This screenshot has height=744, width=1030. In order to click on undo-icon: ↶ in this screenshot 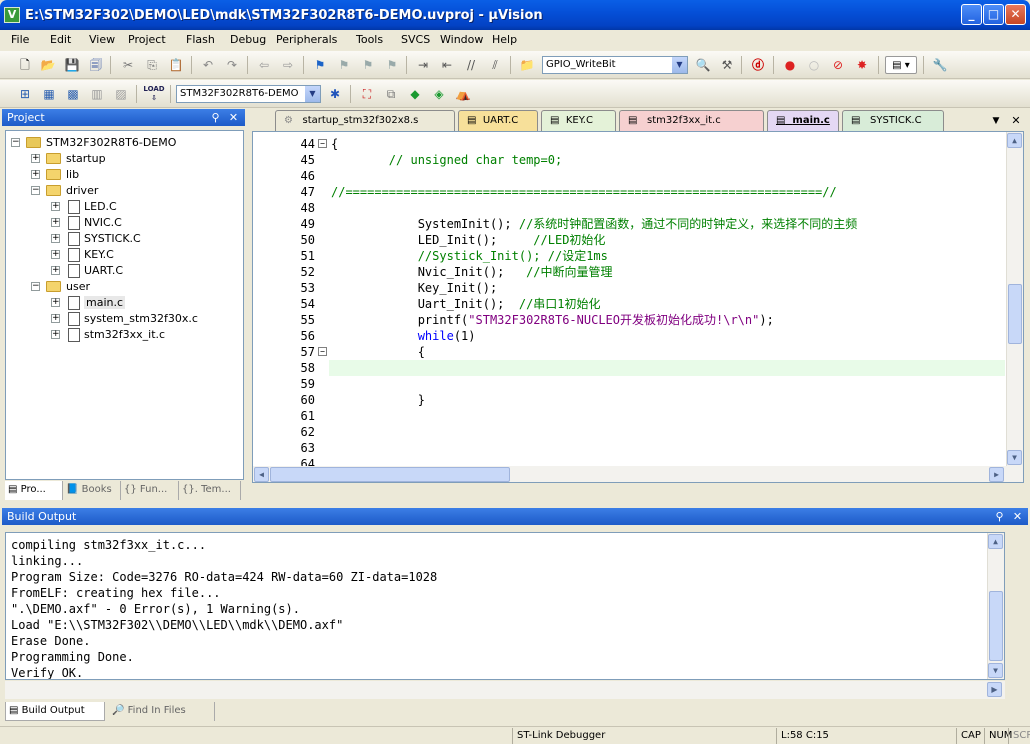, I will do `click(208, 65)`.